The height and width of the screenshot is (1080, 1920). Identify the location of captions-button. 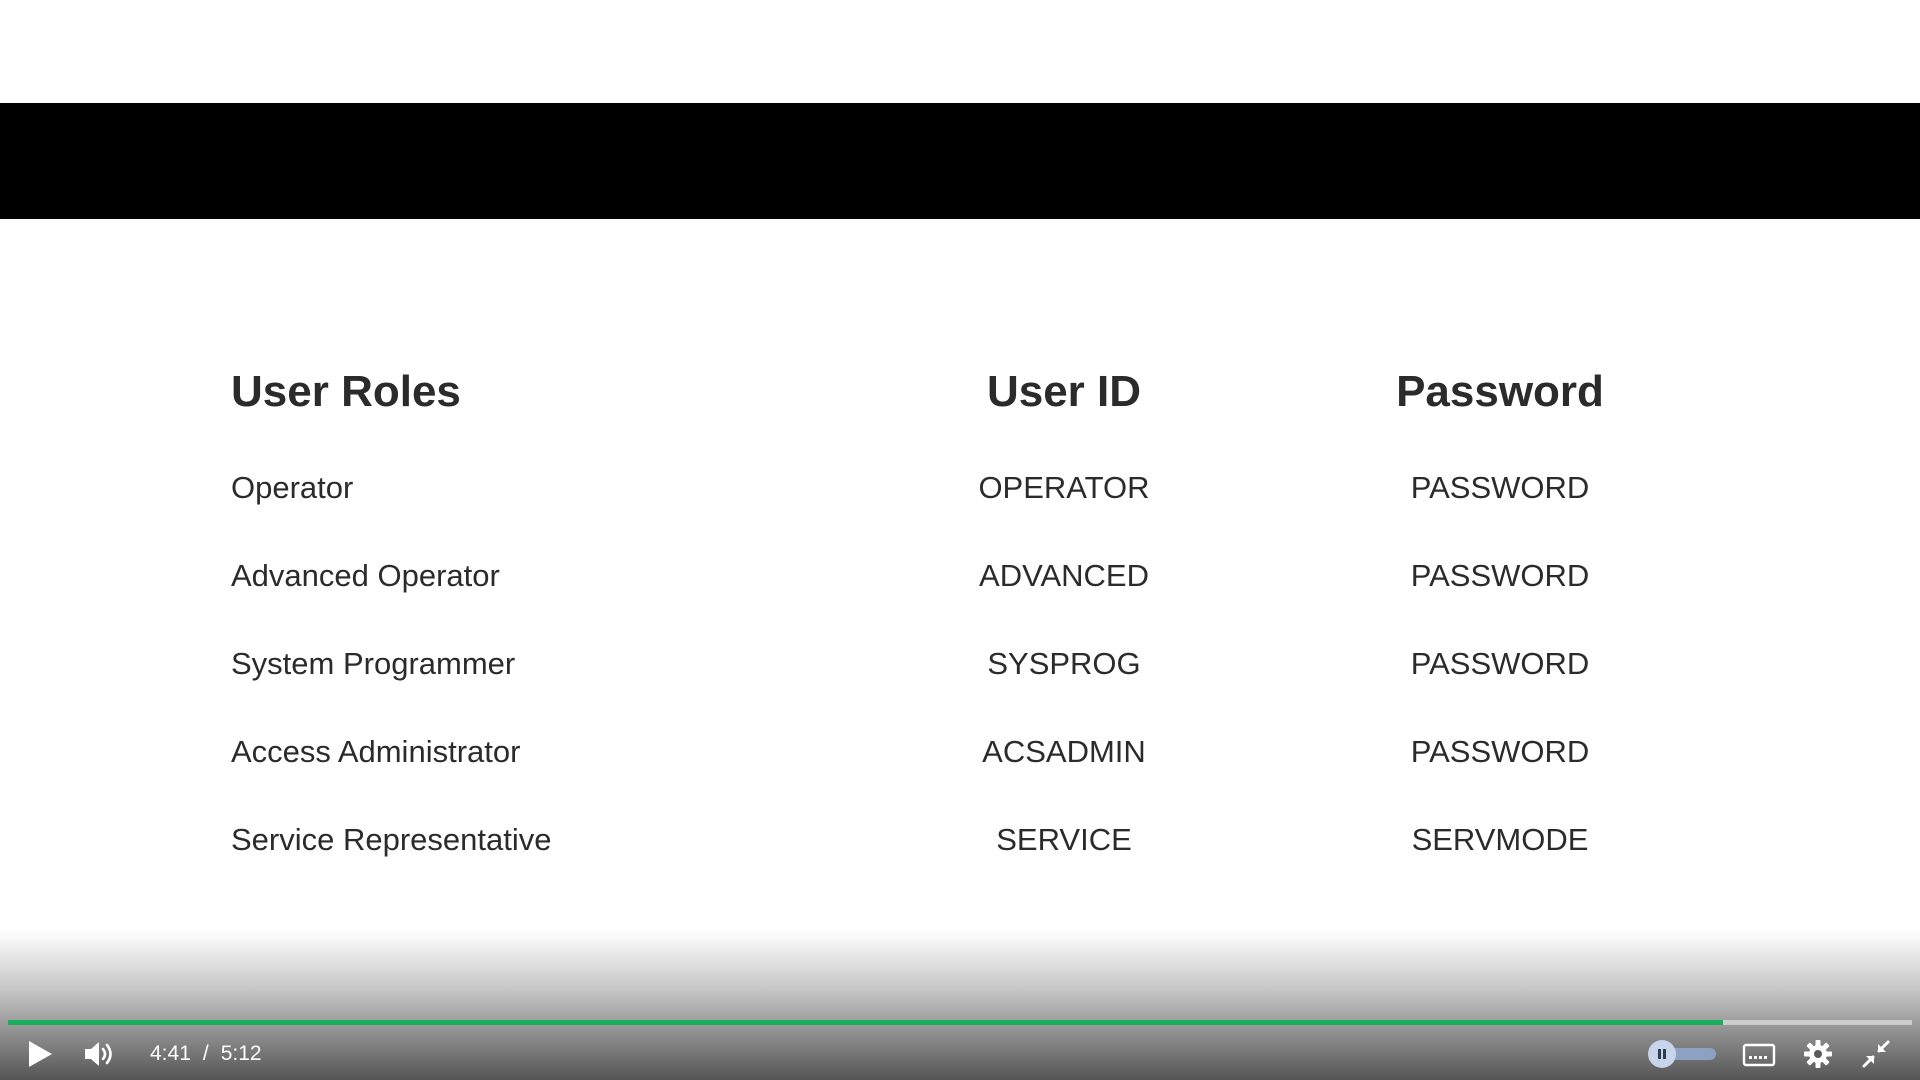
(1759, 1055).